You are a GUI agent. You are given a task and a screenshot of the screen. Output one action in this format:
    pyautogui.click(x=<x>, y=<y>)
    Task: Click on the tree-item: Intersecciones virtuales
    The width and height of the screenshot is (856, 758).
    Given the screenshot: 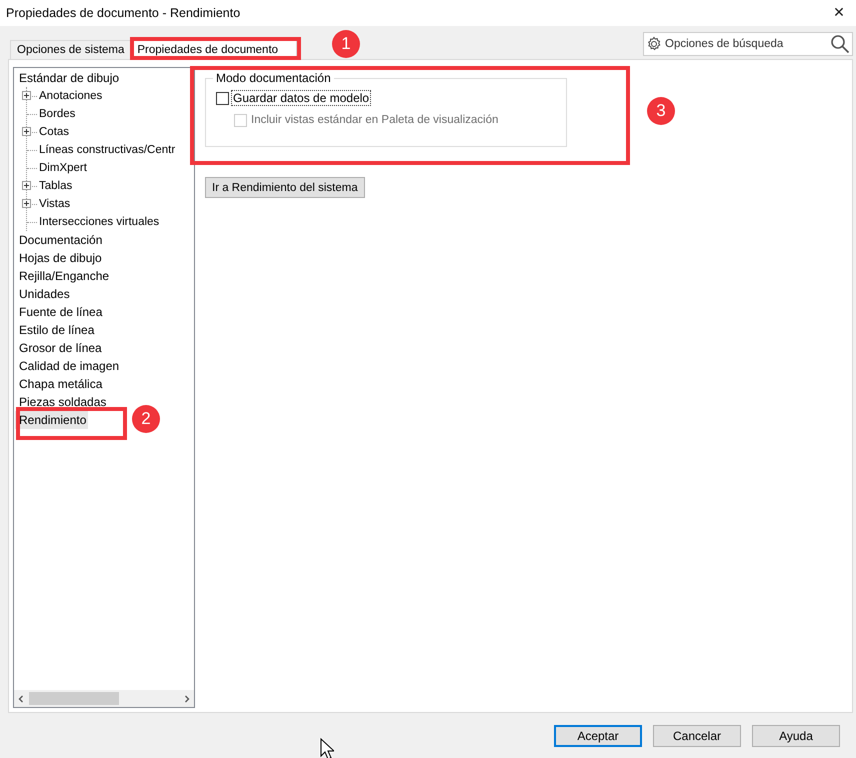 What is the action you would take?
    pyautogui.click(x=98, y=222)
    